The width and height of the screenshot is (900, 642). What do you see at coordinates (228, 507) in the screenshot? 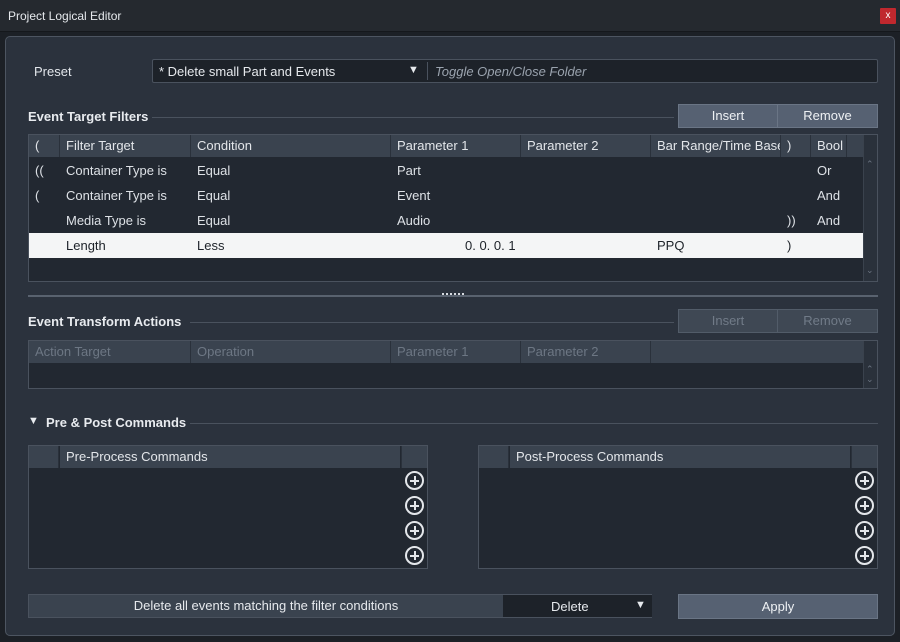
I see `pre-process-commands: Pre-Process Commands` at bounding box center [228, 507].